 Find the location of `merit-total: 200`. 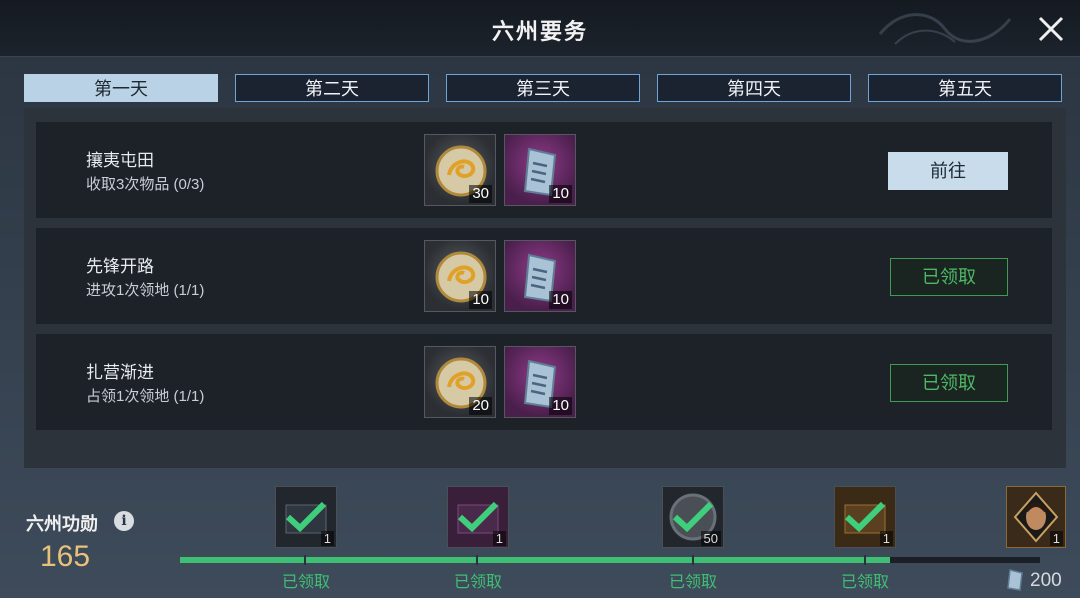

merit-total: 200 is located at coordinates (1046, 580).